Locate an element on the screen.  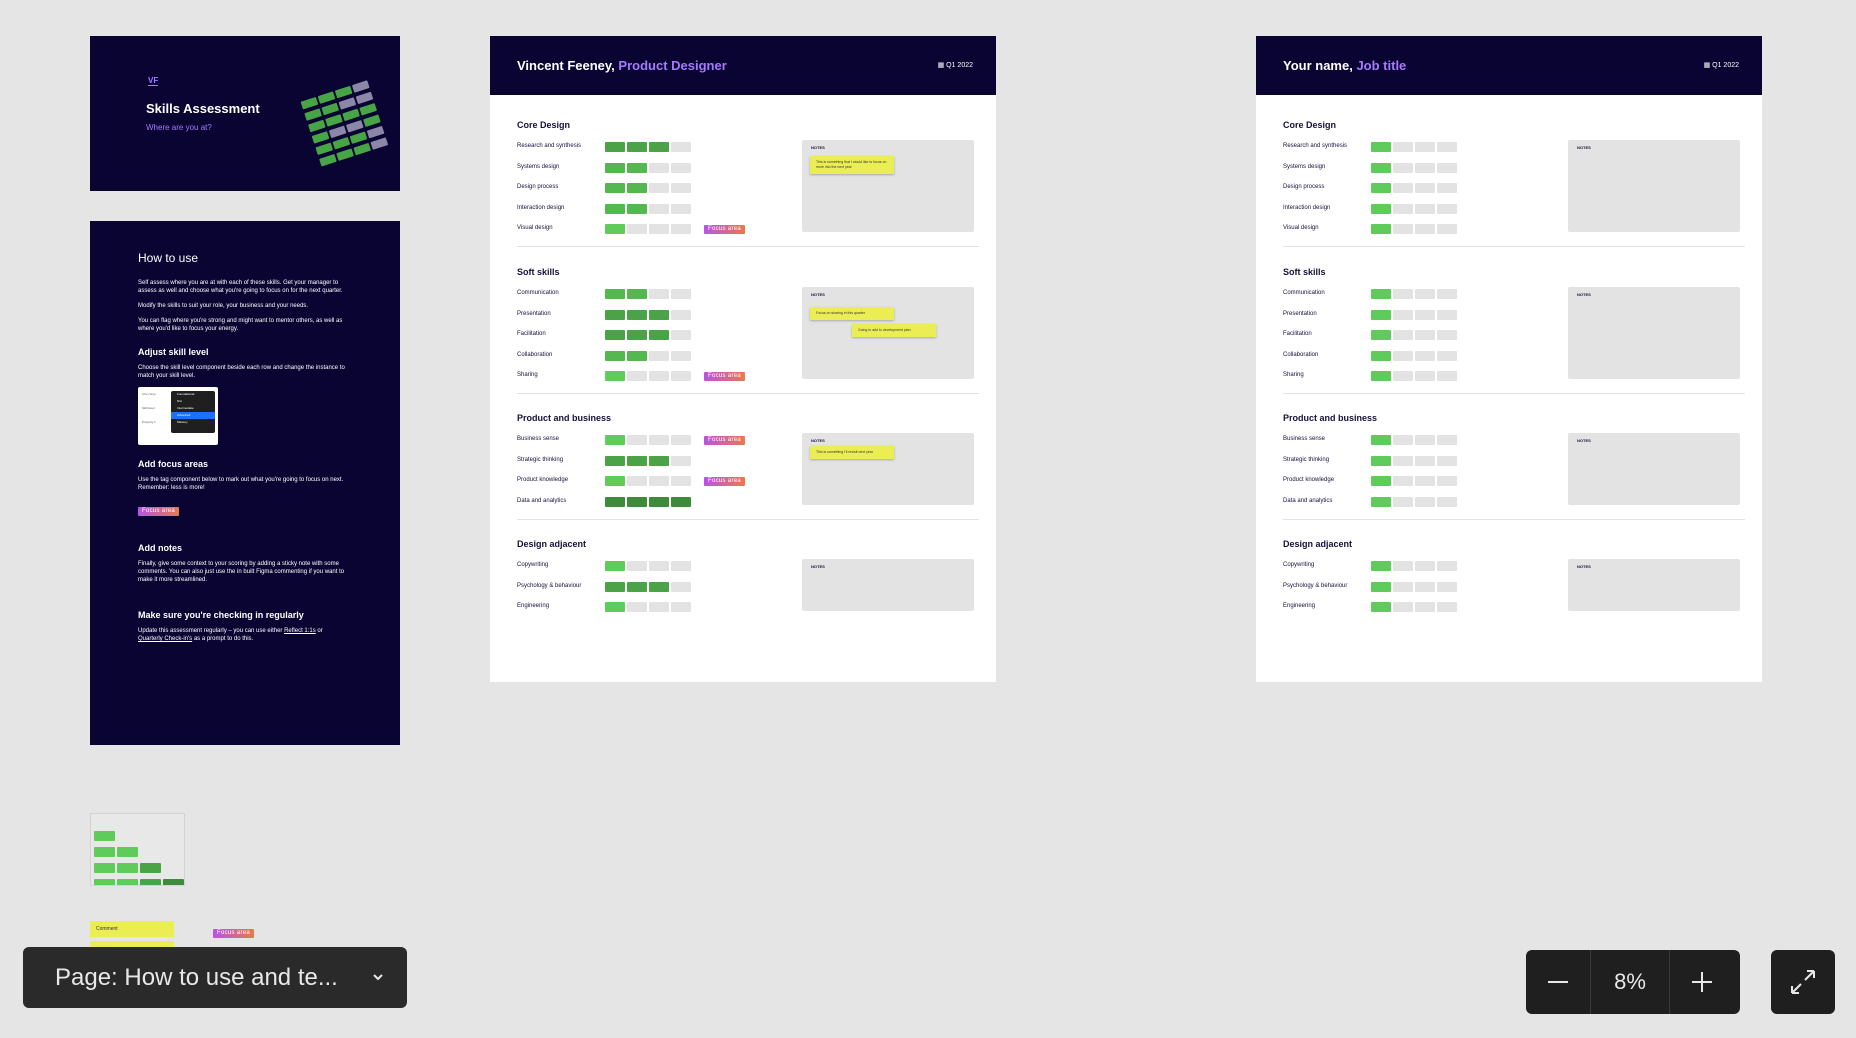
reflect-link: Reflect 1:1s is located at coordinates (300, 631).